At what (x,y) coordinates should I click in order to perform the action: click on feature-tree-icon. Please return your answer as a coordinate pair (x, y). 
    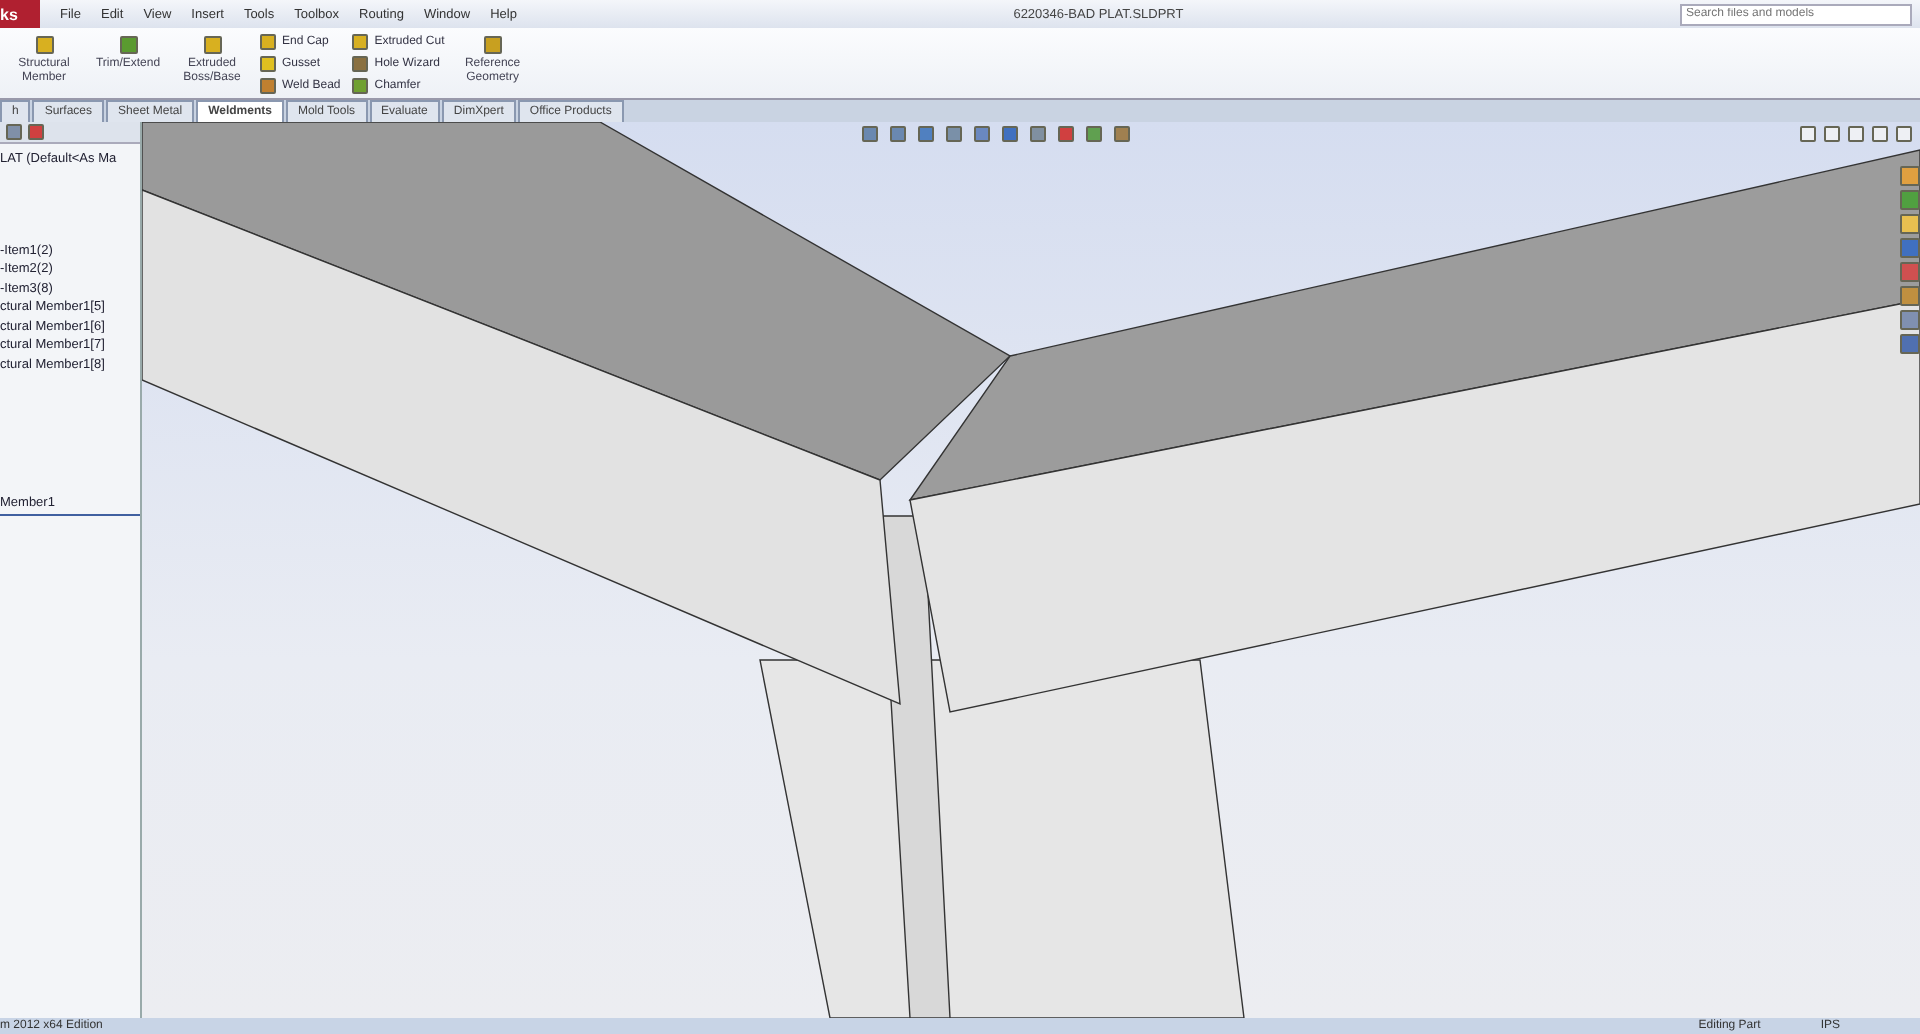
    Looking at the image, I should click on (14, 132).